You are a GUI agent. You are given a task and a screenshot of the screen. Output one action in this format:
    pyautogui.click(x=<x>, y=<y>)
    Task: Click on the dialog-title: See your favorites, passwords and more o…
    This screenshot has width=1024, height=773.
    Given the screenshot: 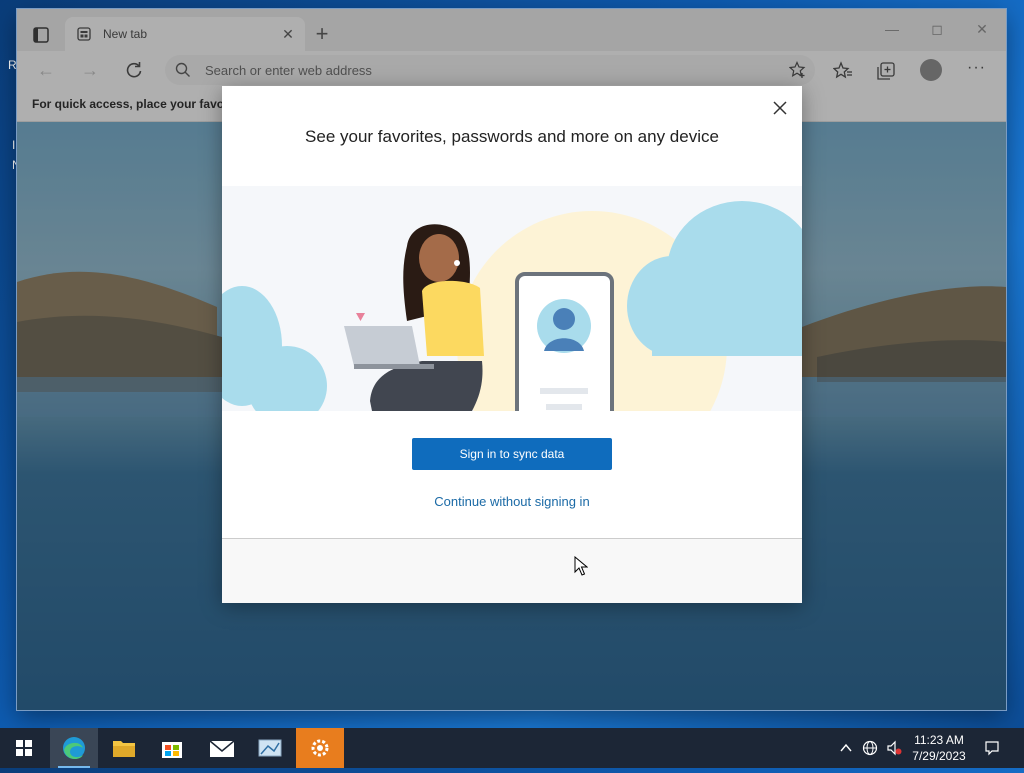 What is the action you would take?
    pyautogui.click(x=512, y=136)
    